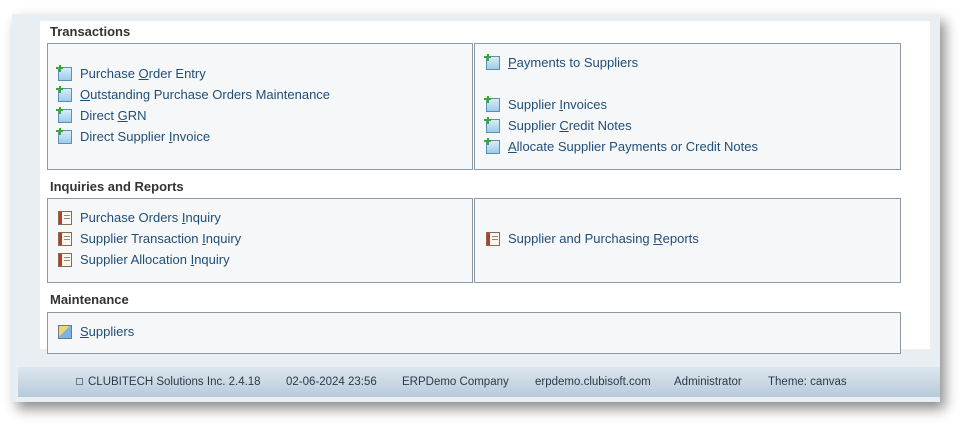  I want to click on transactions-left-panel, so click(260, 106).